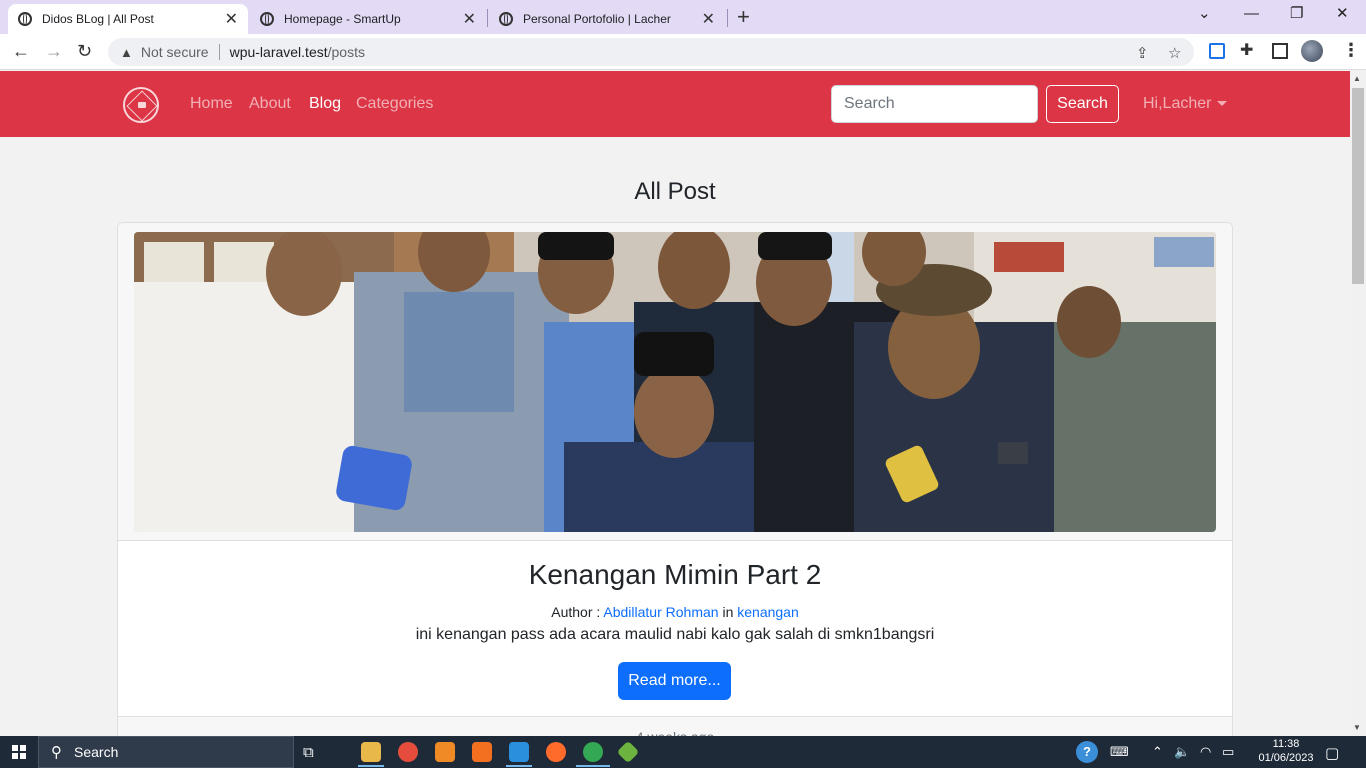  Describe the element at coordinates (141, 105) in the screenshot. I see `brand-logo` at that location.